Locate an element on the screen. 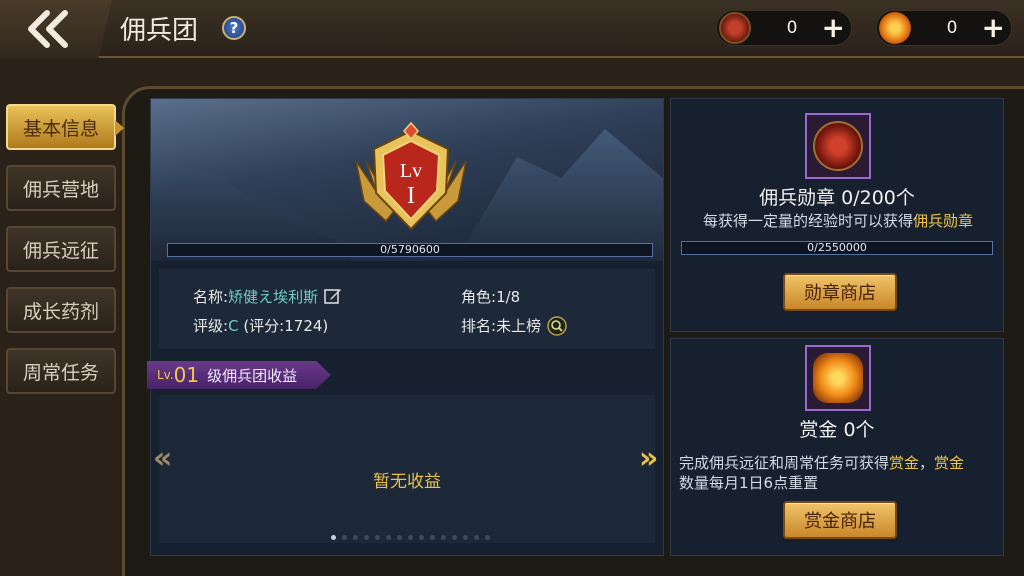 The height and width of the screenshot is (576, 1024). medal-shop-button: 勋章商店 is located at coordinates (840, 292).